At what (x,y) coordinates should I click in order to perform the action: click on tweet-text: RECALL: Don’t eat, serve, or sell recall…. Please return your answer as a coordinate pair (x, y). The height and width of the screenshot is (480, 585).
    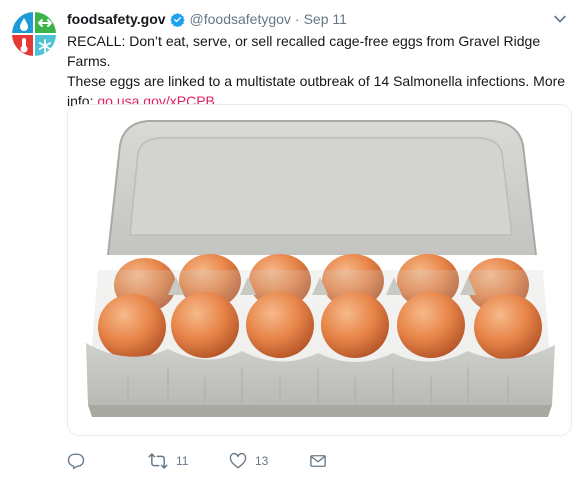
    Looking at the image, I should click on (319, 71).